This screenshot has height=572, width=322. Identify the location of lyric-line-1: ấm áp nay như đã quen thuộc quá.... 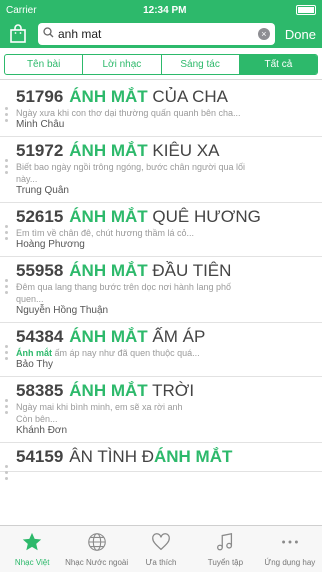
(126, 353).